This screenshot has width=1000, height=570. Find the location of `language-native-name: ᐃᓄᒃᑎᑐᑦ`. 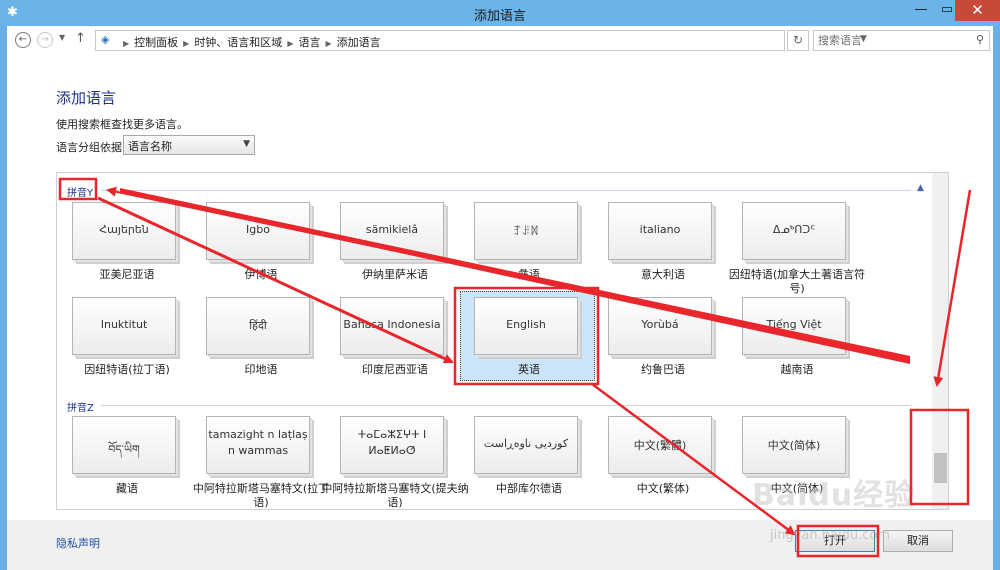

language-native-name: ᐃᓄᒃᑎᑐᑦ is located at coordinates (794, 229).